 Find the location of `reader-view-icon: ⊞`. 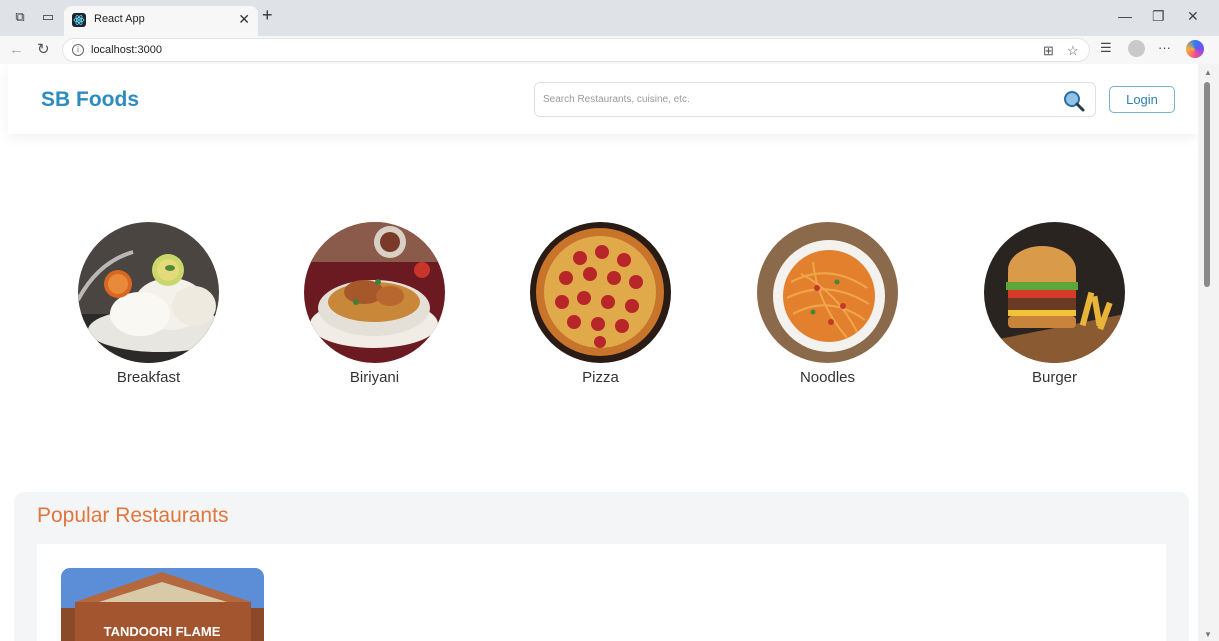

reader-view-icon: ⊞ is located at coordinates (1048, 51).